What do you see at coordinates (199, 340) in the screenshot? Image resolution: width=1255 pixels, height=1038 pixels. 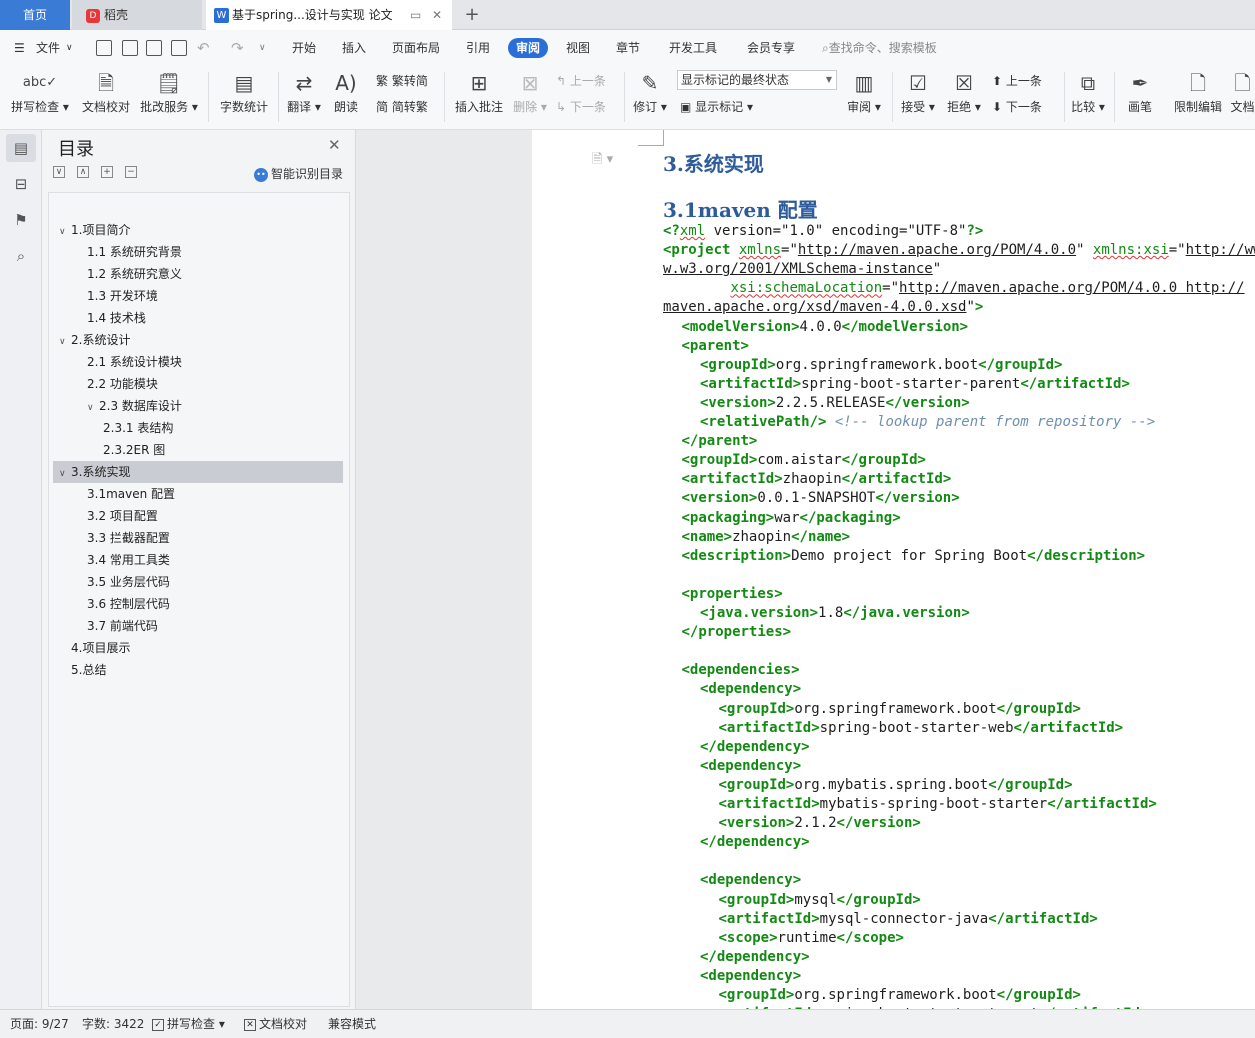 I see `toc-item: ∨ 2.系统设计` at bounding box center [199, 340].